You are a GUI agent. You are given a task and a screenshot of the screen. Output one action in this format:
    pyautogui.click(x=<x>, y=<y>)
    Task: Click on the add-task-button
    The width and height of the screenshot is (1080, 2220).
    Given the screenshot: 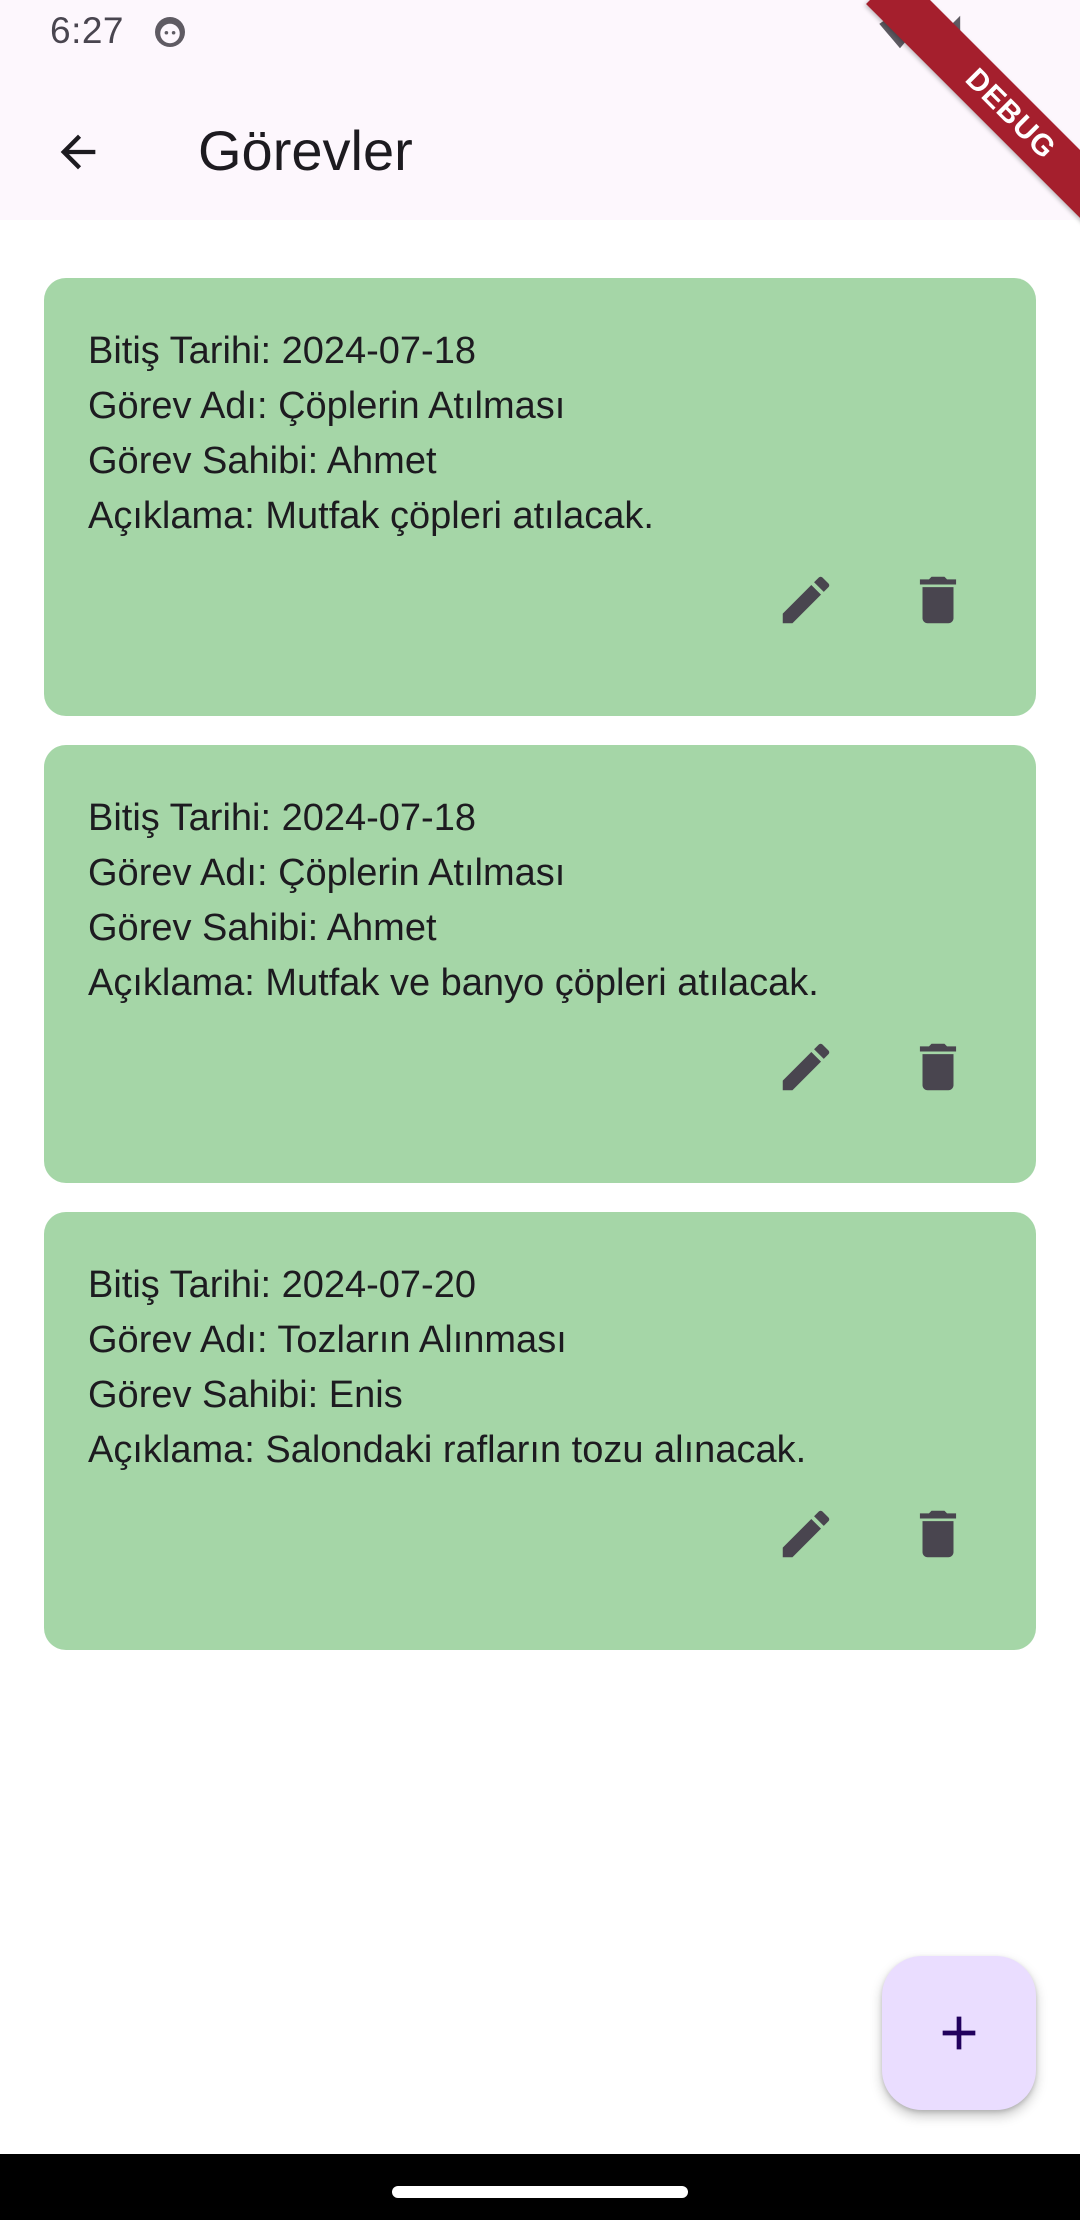 What is the action you would take?
    pyautogui.click(x=959, y=2033)
    